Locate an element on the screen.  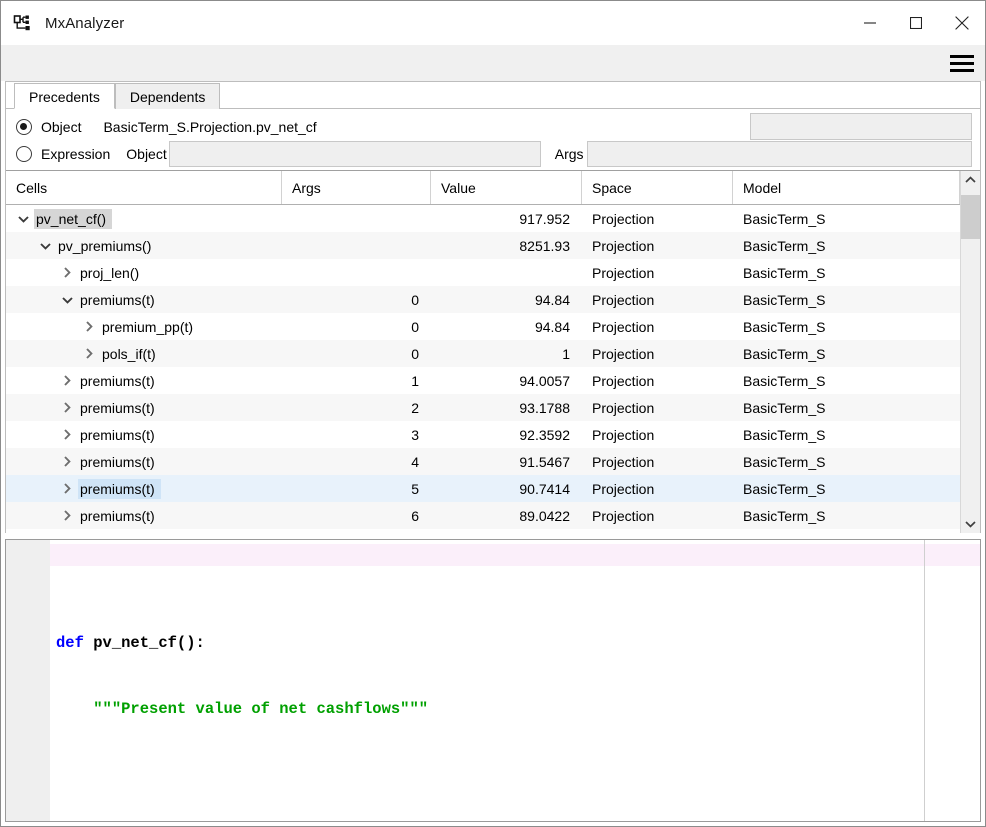
scroll-down-icon is located at coordinates (970, 524).